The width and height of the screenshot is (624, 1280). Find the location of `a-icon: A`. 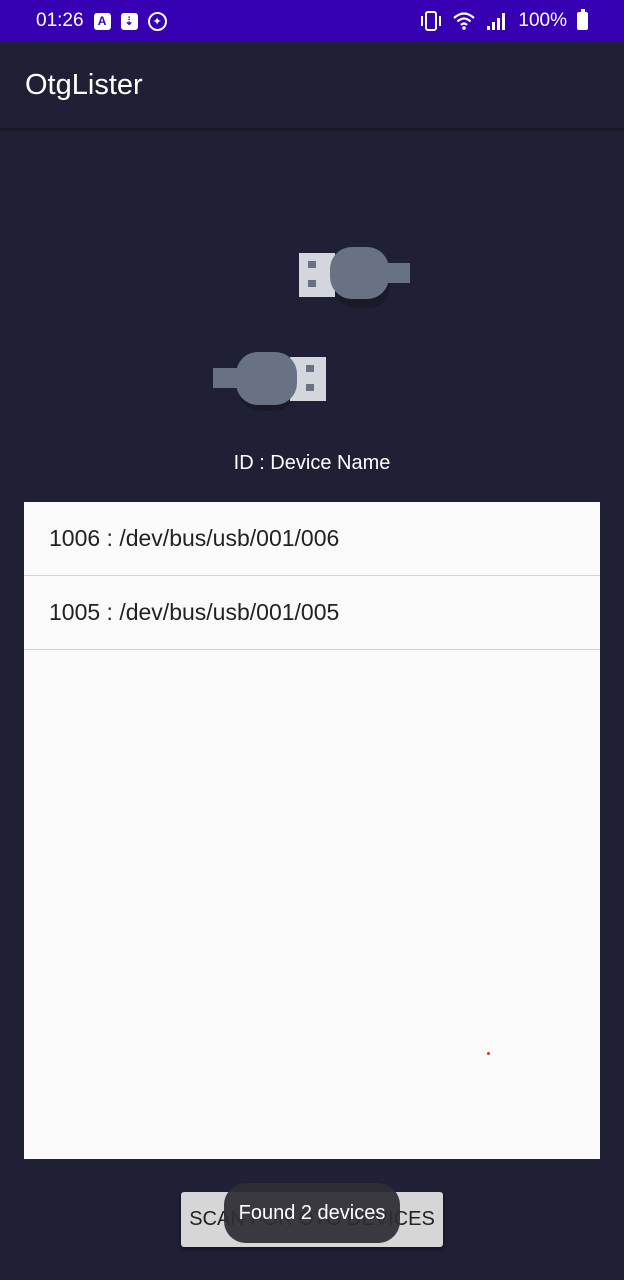

a-icon: A is located at coordinates (102, 21).